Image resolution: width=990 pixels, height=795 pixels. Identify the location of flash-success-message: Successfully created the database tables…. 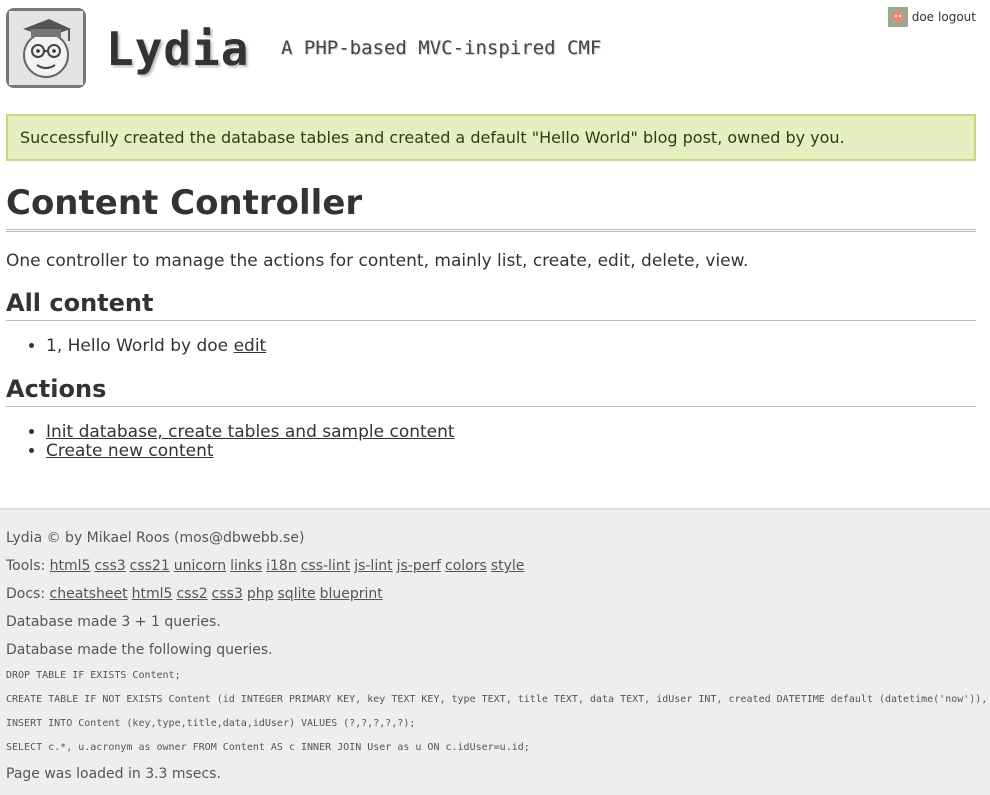
(491, 137).